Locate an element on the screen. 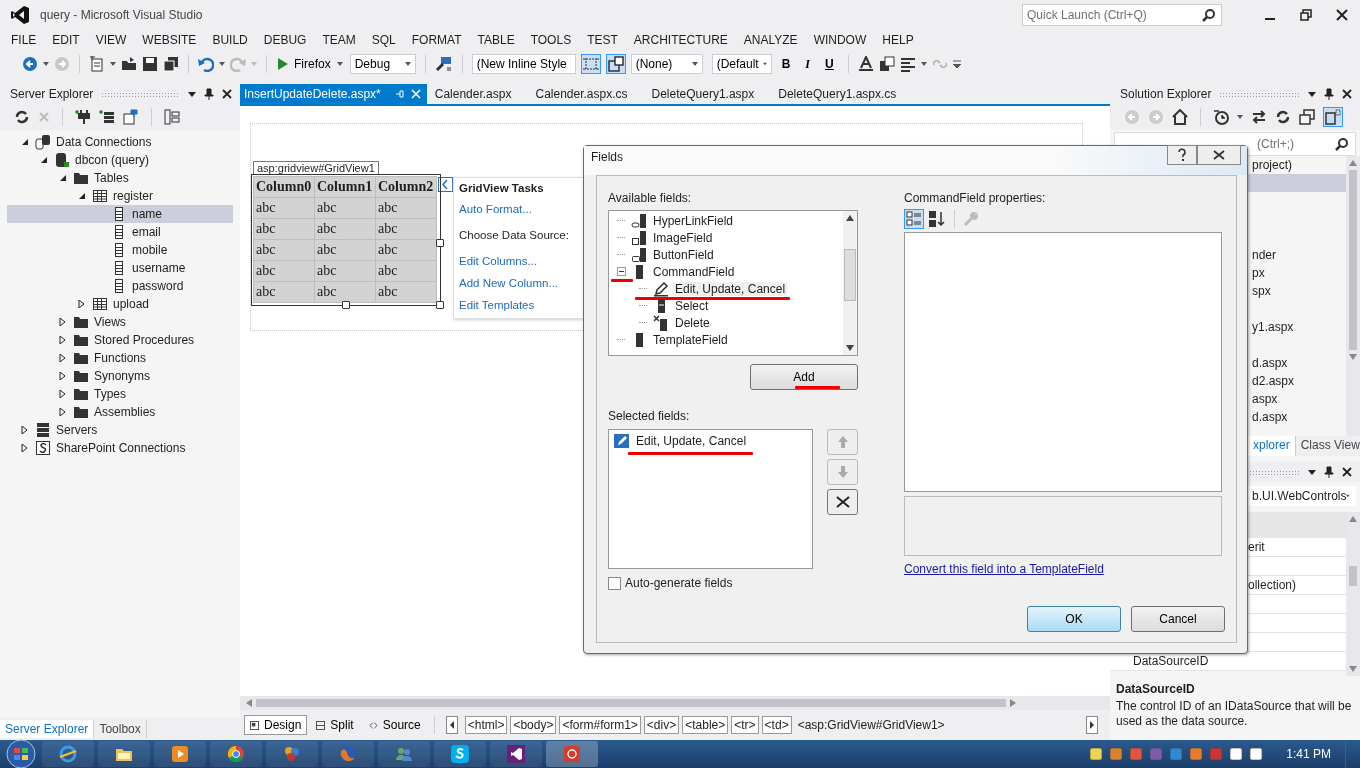  target-rule-dropdown: (None) is located at coordinates (666, 64).